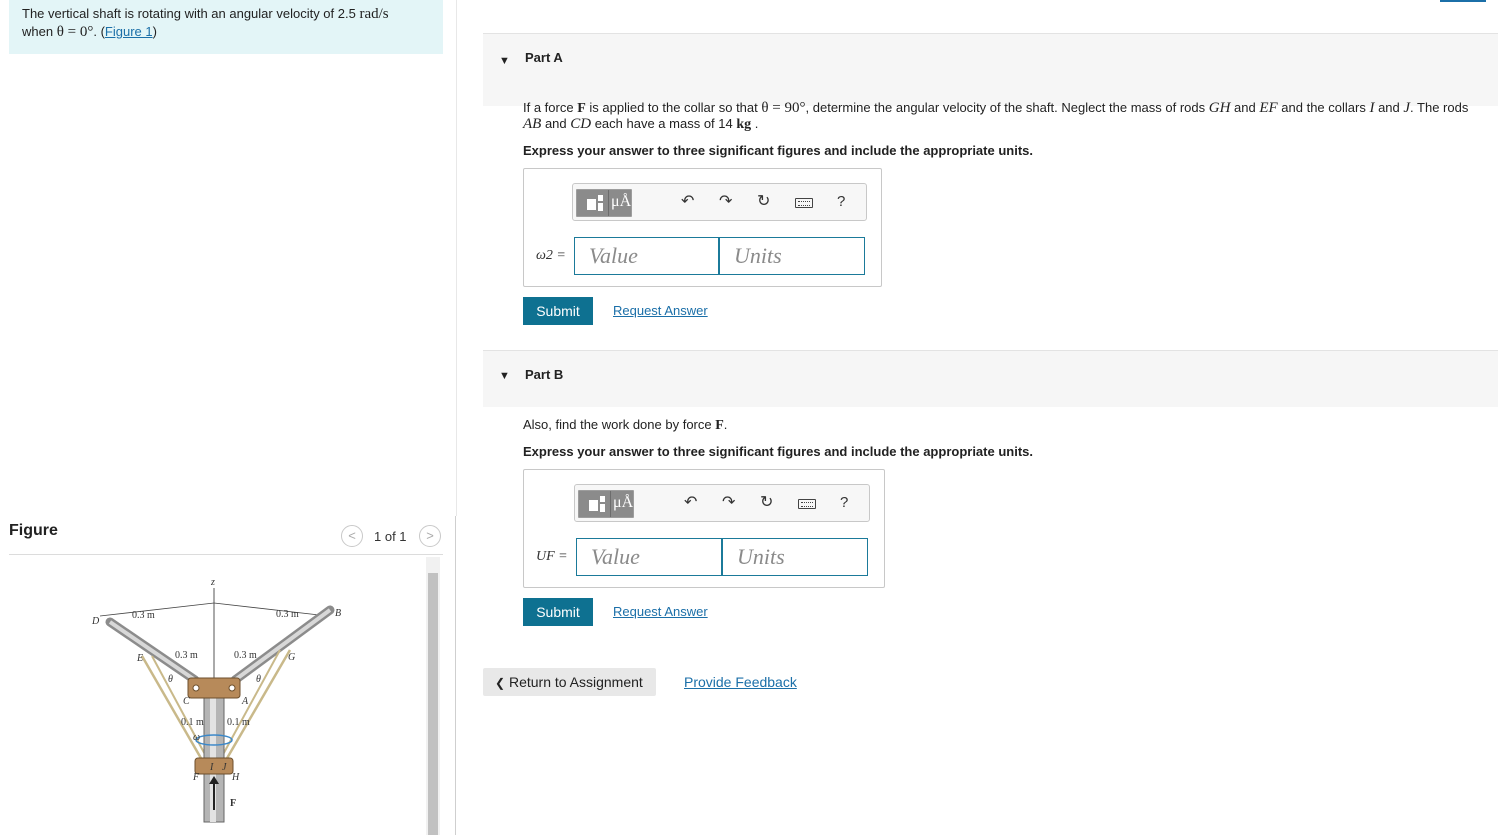 The width and height of the screenshot is (1498, 835). What do you see at coordinates (172, 708) in the screenshot?
I see `rod-EF` at bounding box center [172, 708].